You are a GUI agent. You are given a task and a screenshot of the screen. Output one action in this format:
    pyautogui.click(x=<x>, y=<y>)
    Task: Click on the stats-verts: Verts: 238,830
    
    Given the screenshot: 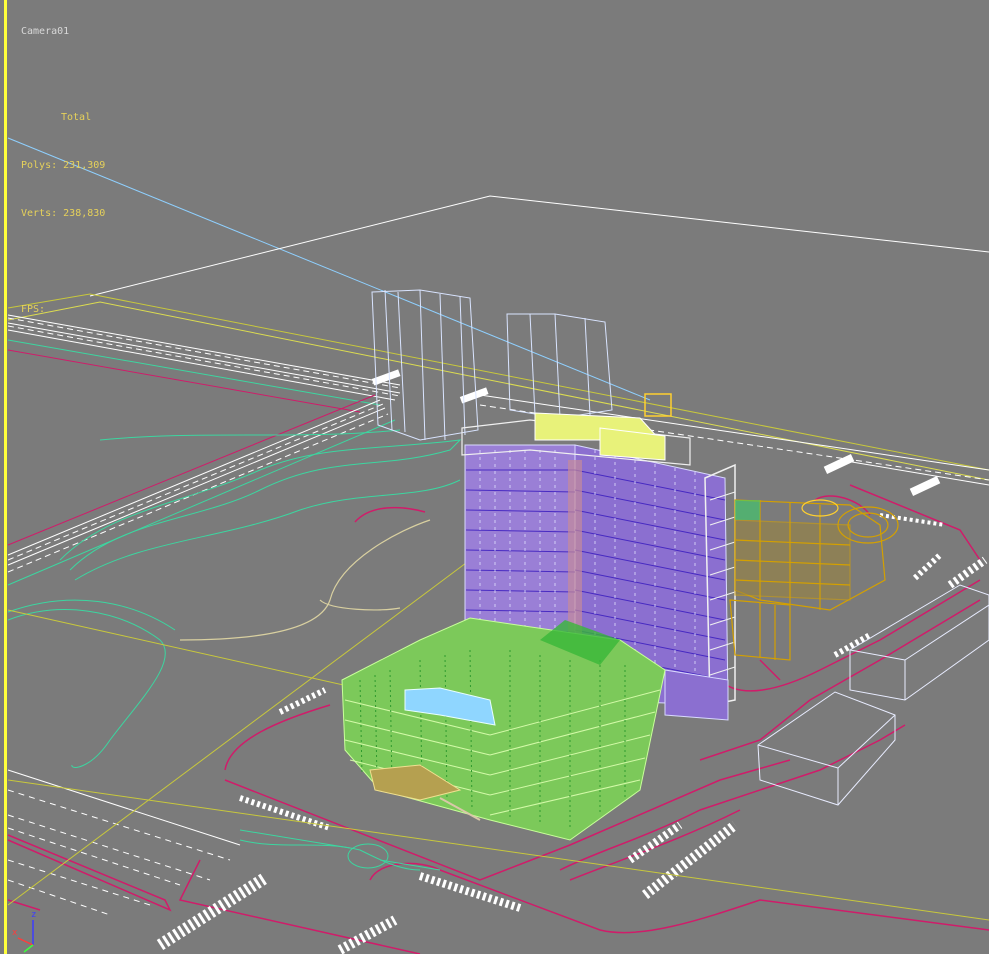 What is the action you would take?
    pyautogui.click(x=63, y=214)
    